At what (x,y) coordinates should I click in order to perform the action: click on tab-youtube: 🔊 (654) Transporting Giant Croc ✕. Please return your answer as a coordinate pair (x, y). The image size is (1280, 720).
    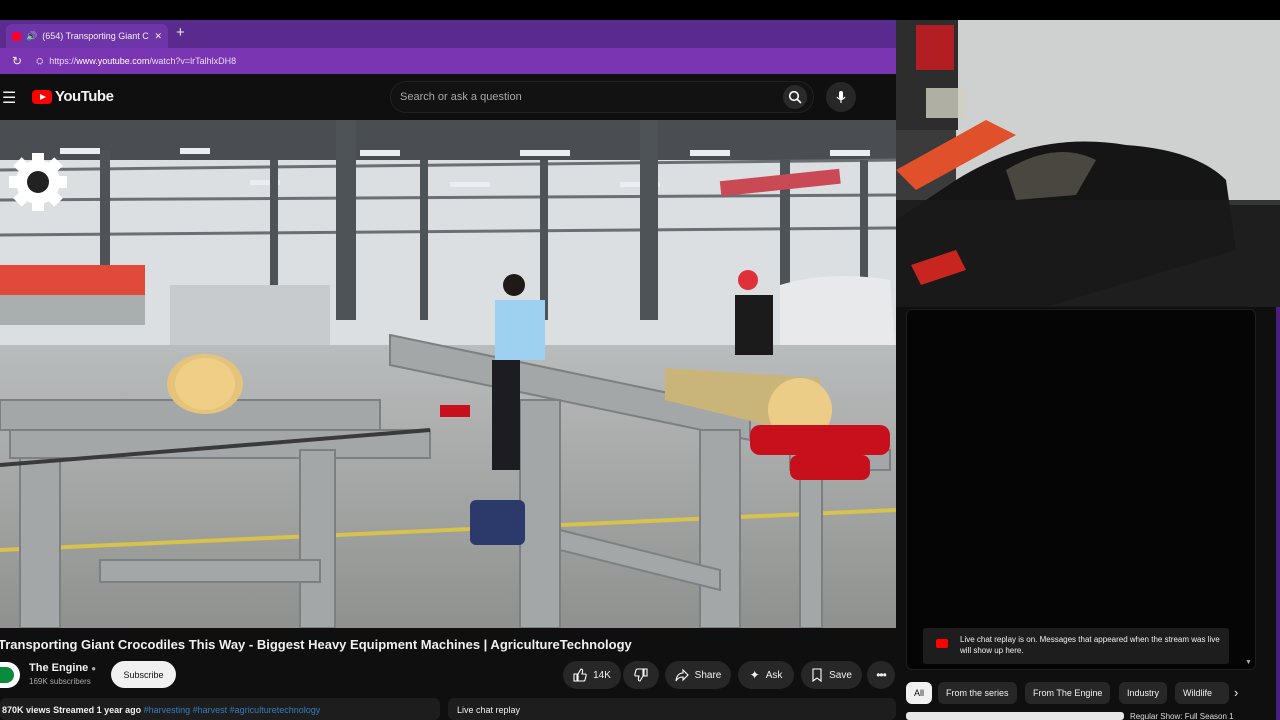
    Looking at the image, I should click on (87, 36).